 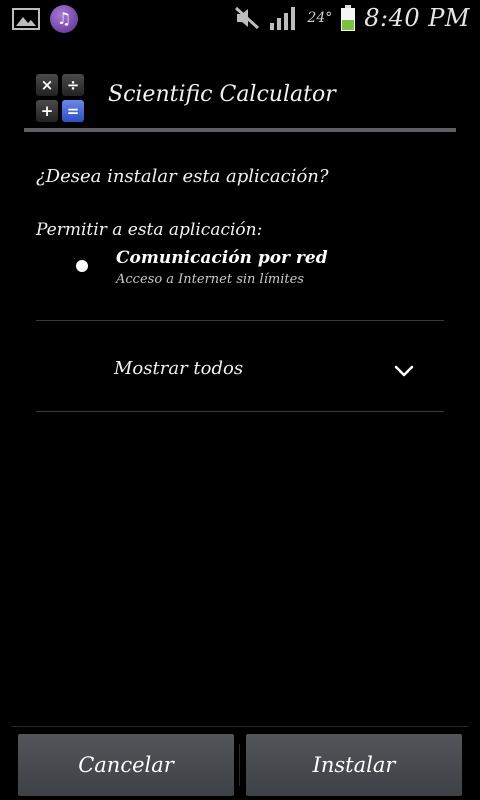 What do you see at coordinates (47, 111) in the screenshot?
I see `plus-key-icon: +` at bounding box center [47, 111].